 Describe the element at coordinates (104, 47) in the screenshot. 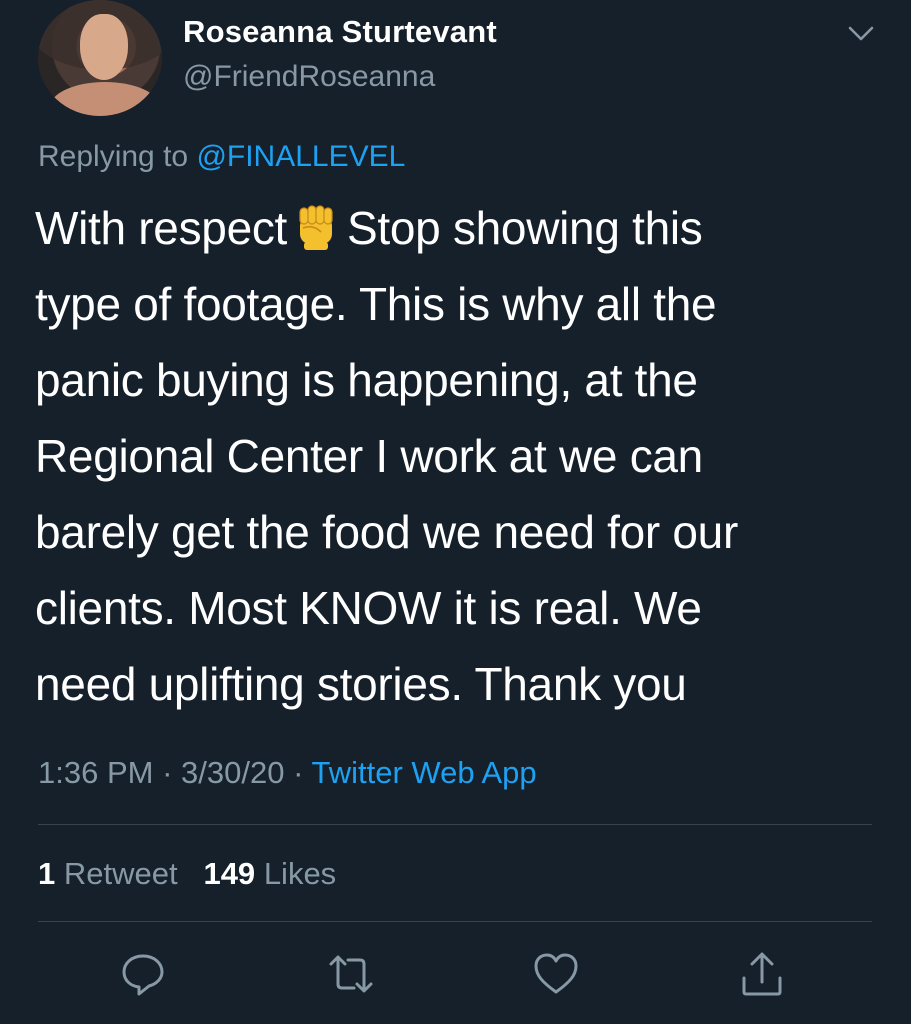

I see `avatar-face` at that location.